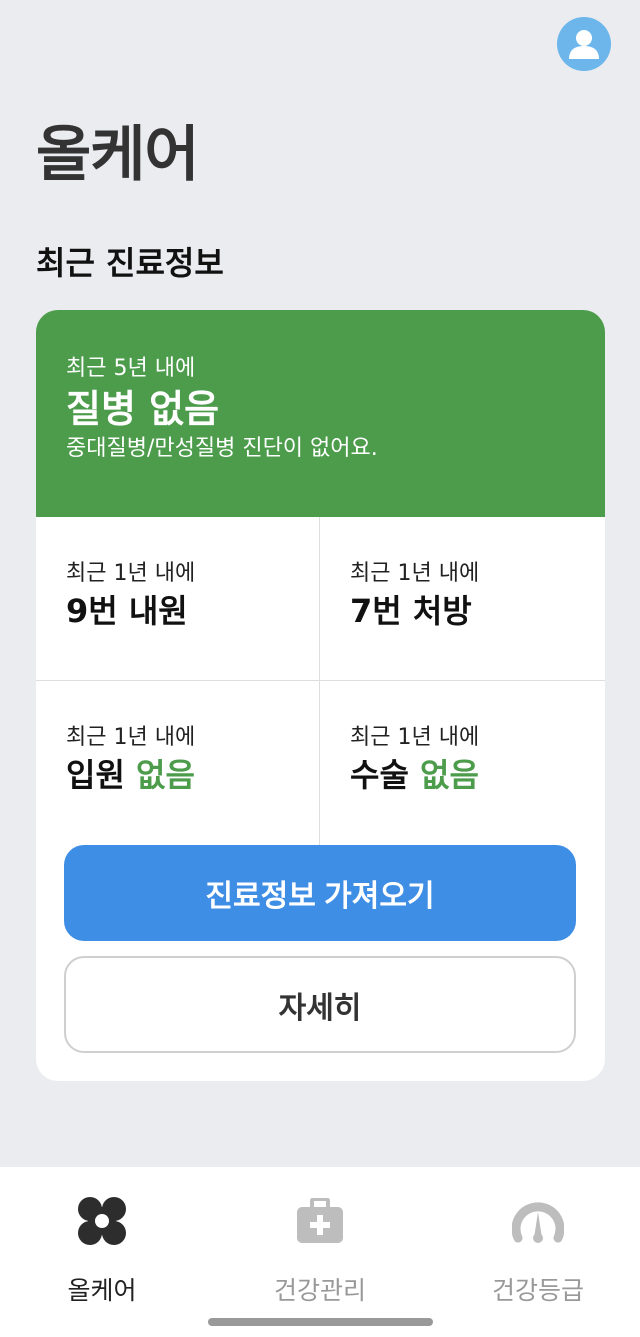  Describe the element at coordinates (222, 448) in the screenshot. I see `hero-description: 중대질병/만성질병 진단이 없어요.` at that location.